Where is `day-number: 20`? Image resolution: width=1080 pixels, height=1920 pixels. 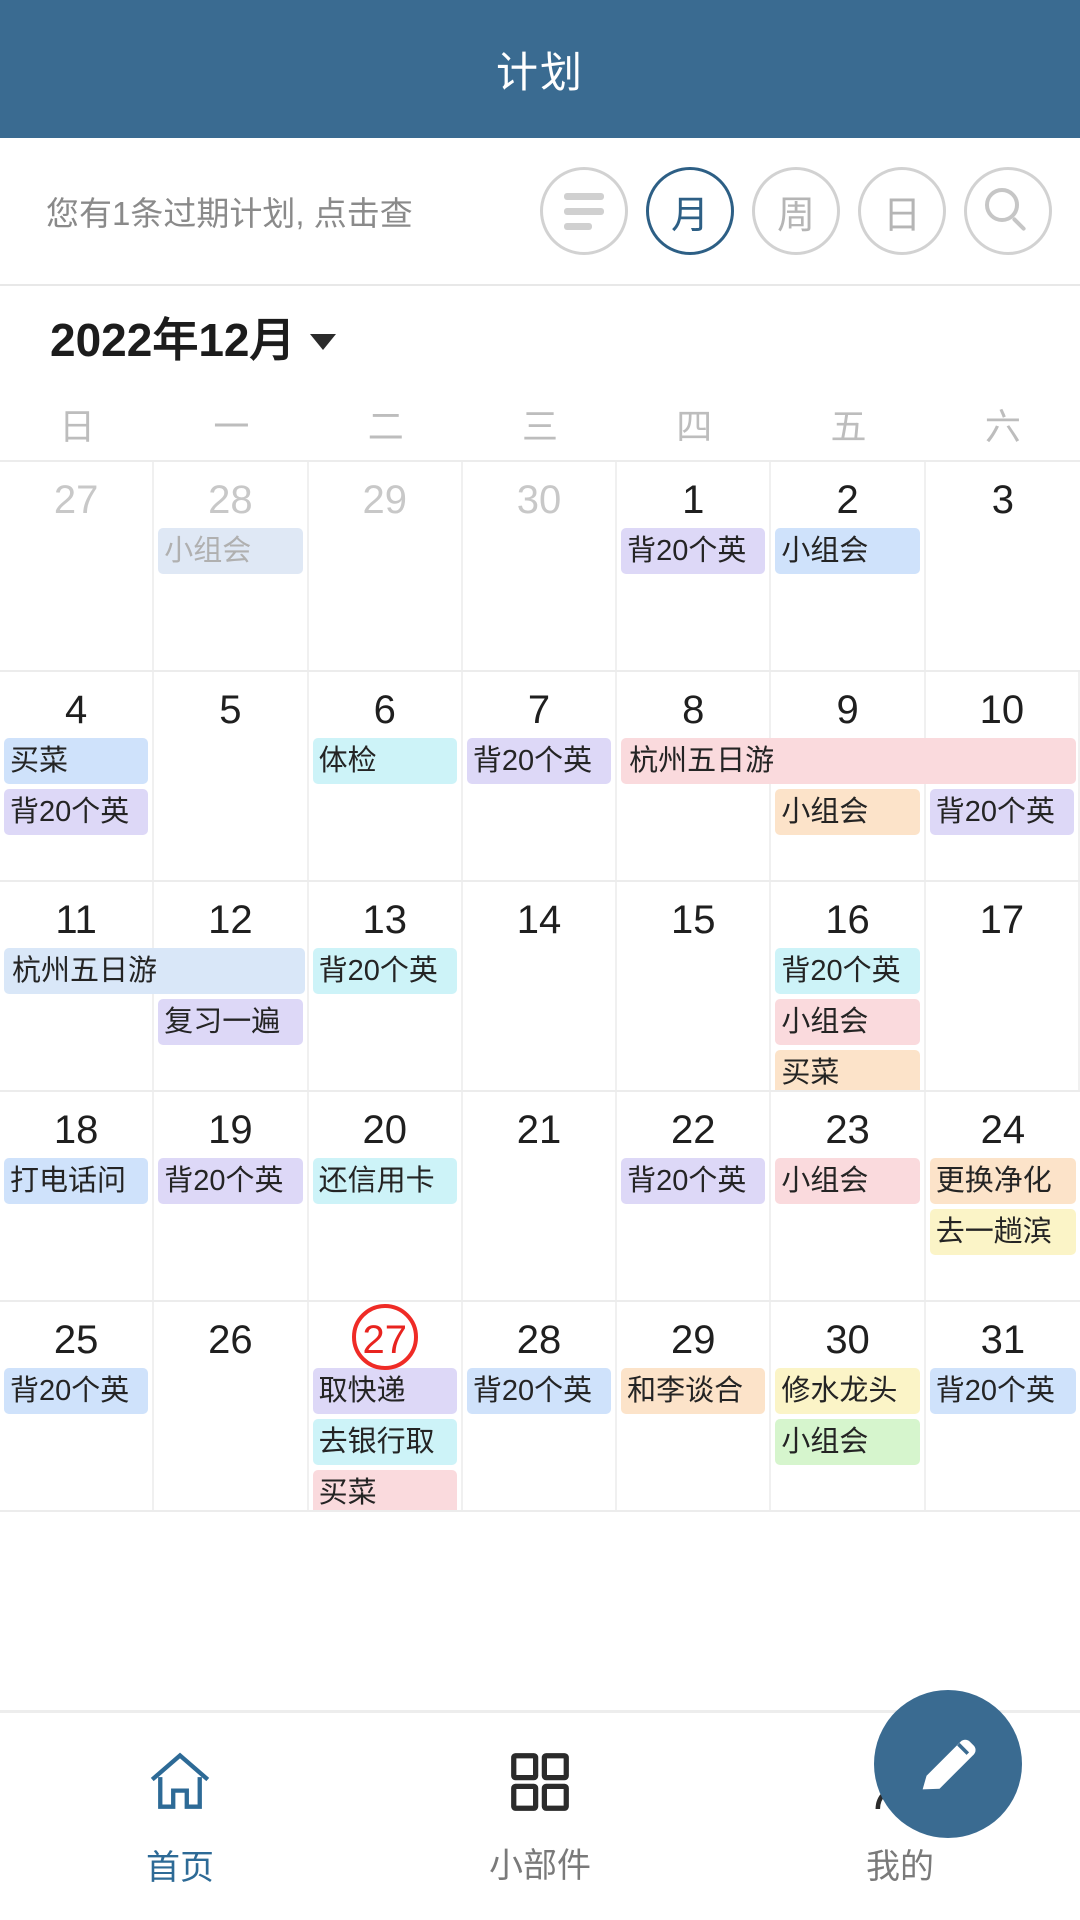 day-number: 20 is located at coordinates (384, 1130).